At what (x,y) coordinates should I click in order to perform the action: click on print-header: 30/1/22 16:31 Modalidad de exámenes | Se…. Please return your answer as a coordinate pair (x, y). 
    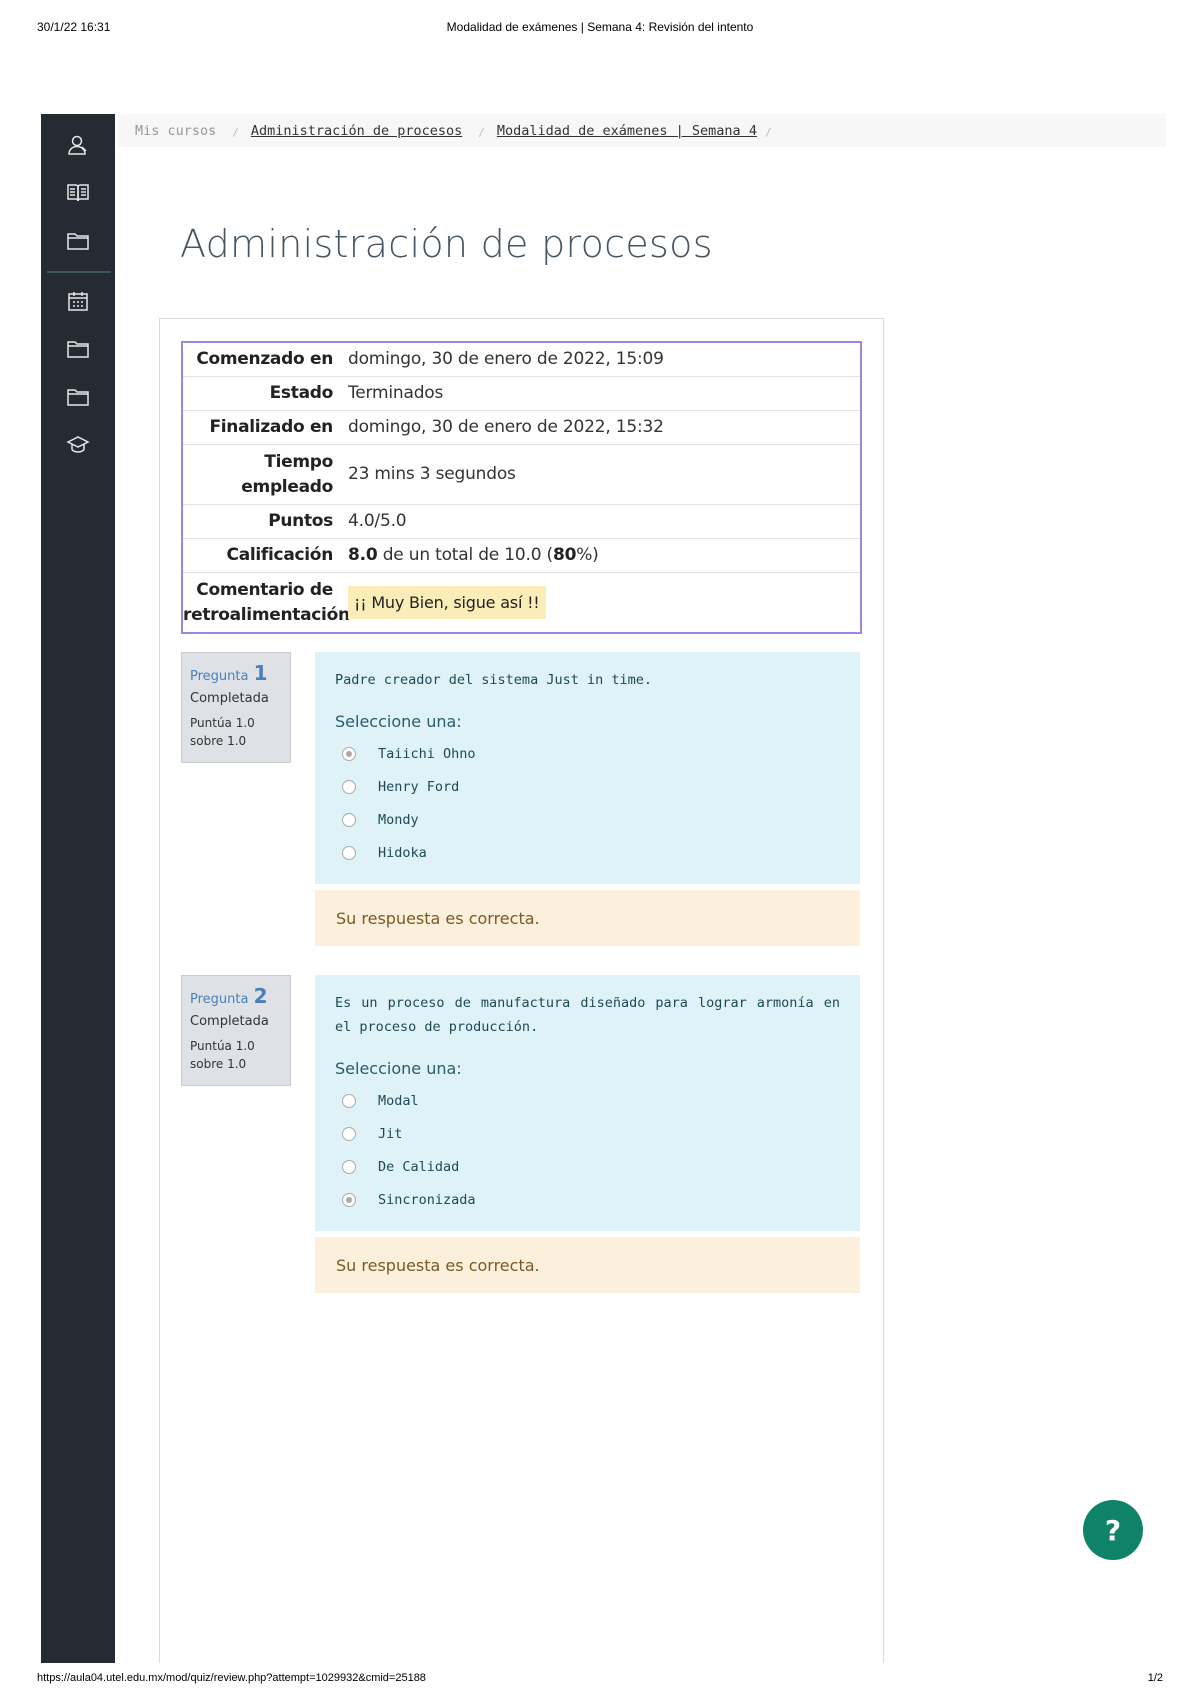
    Looking at the image, I should click on (600, 28).